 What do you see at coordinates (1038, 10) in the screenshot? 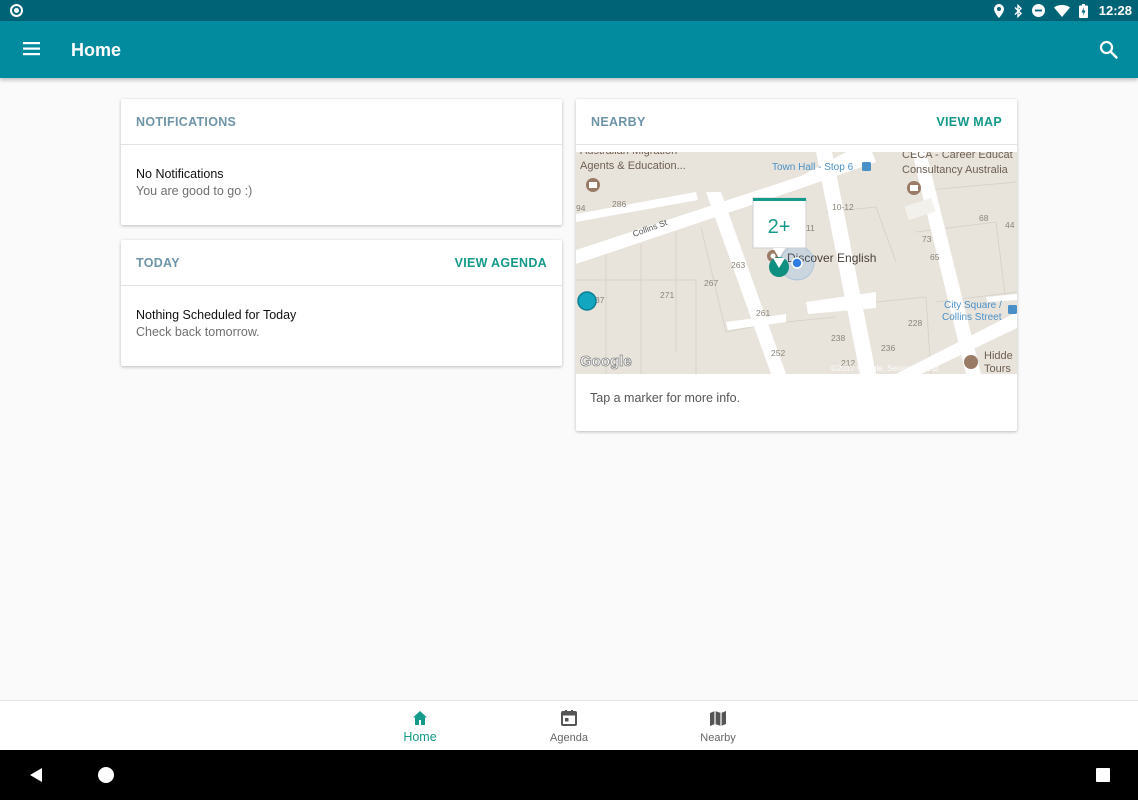
I see `do-not-disturb-icon` at bounding box center [1038, 10].